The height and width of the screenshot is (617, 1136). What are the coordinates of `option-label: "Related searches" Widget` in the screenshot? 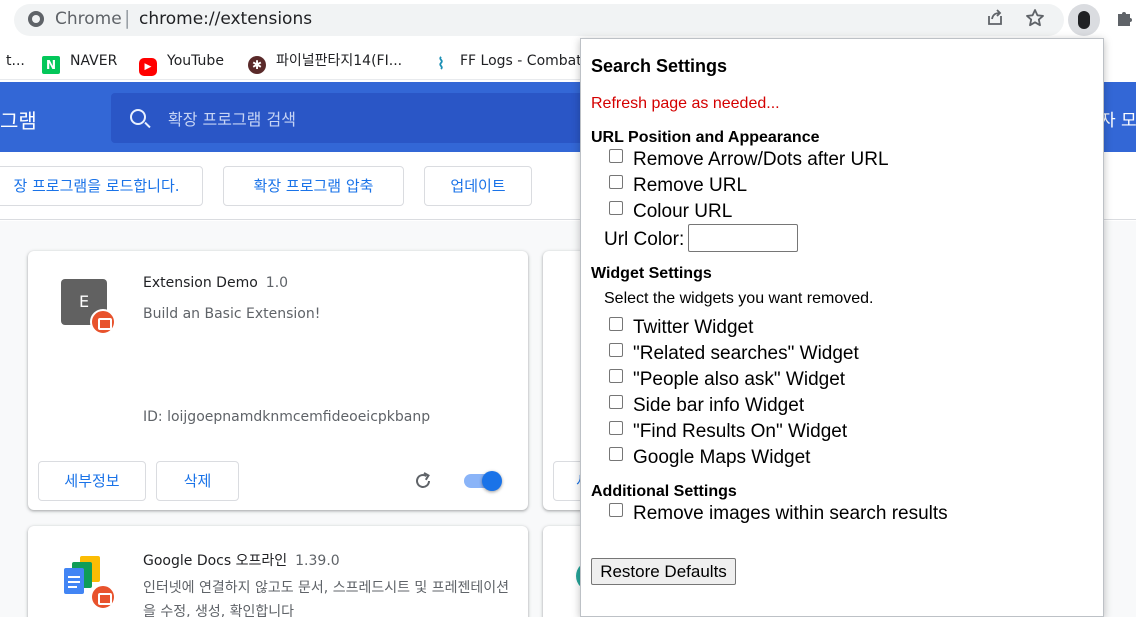 It's located at (746, 353).